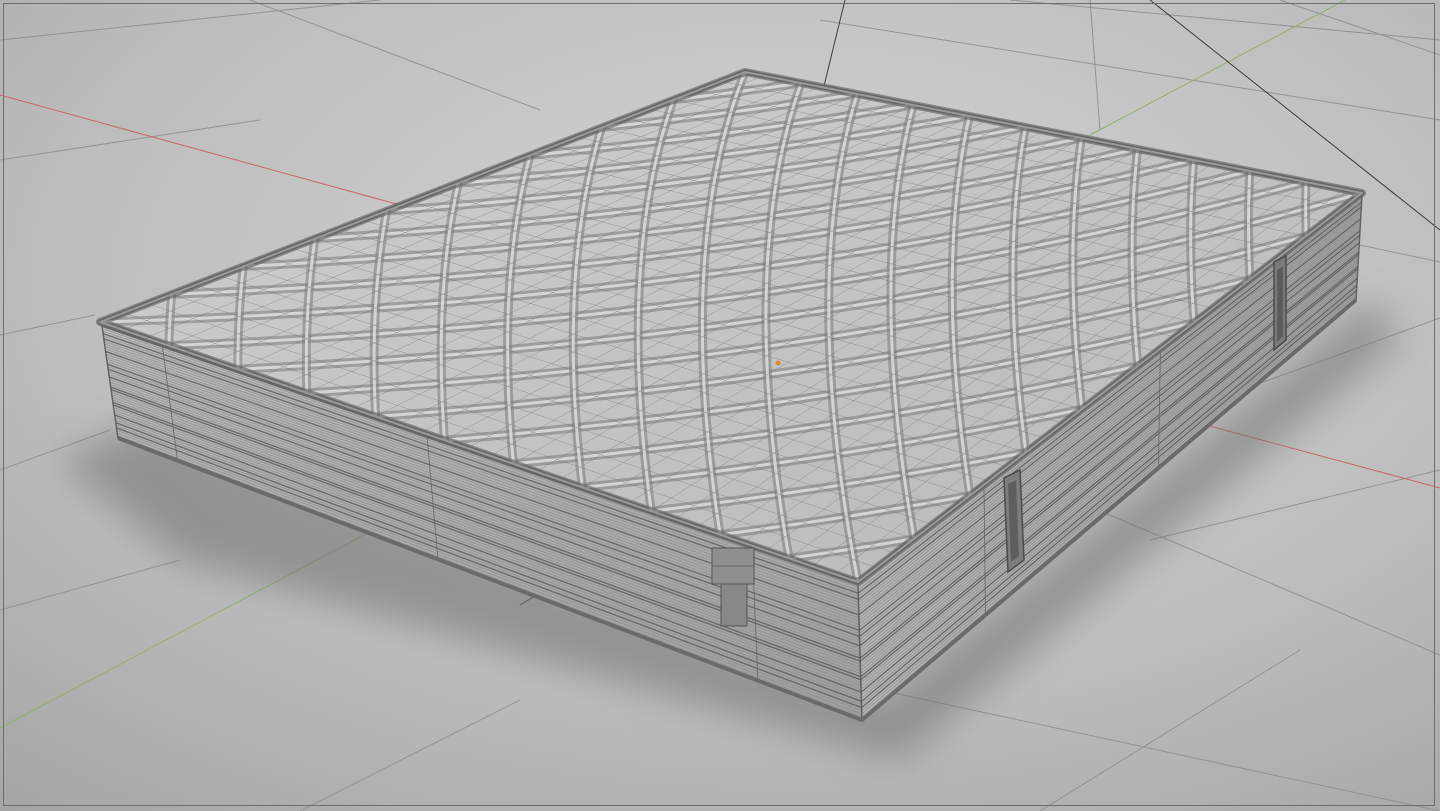 This screenshot has width=1440, height=811. Describe the element at coordinates (1280, 303) in the screenshot. I see `handle-right-side` at that location.